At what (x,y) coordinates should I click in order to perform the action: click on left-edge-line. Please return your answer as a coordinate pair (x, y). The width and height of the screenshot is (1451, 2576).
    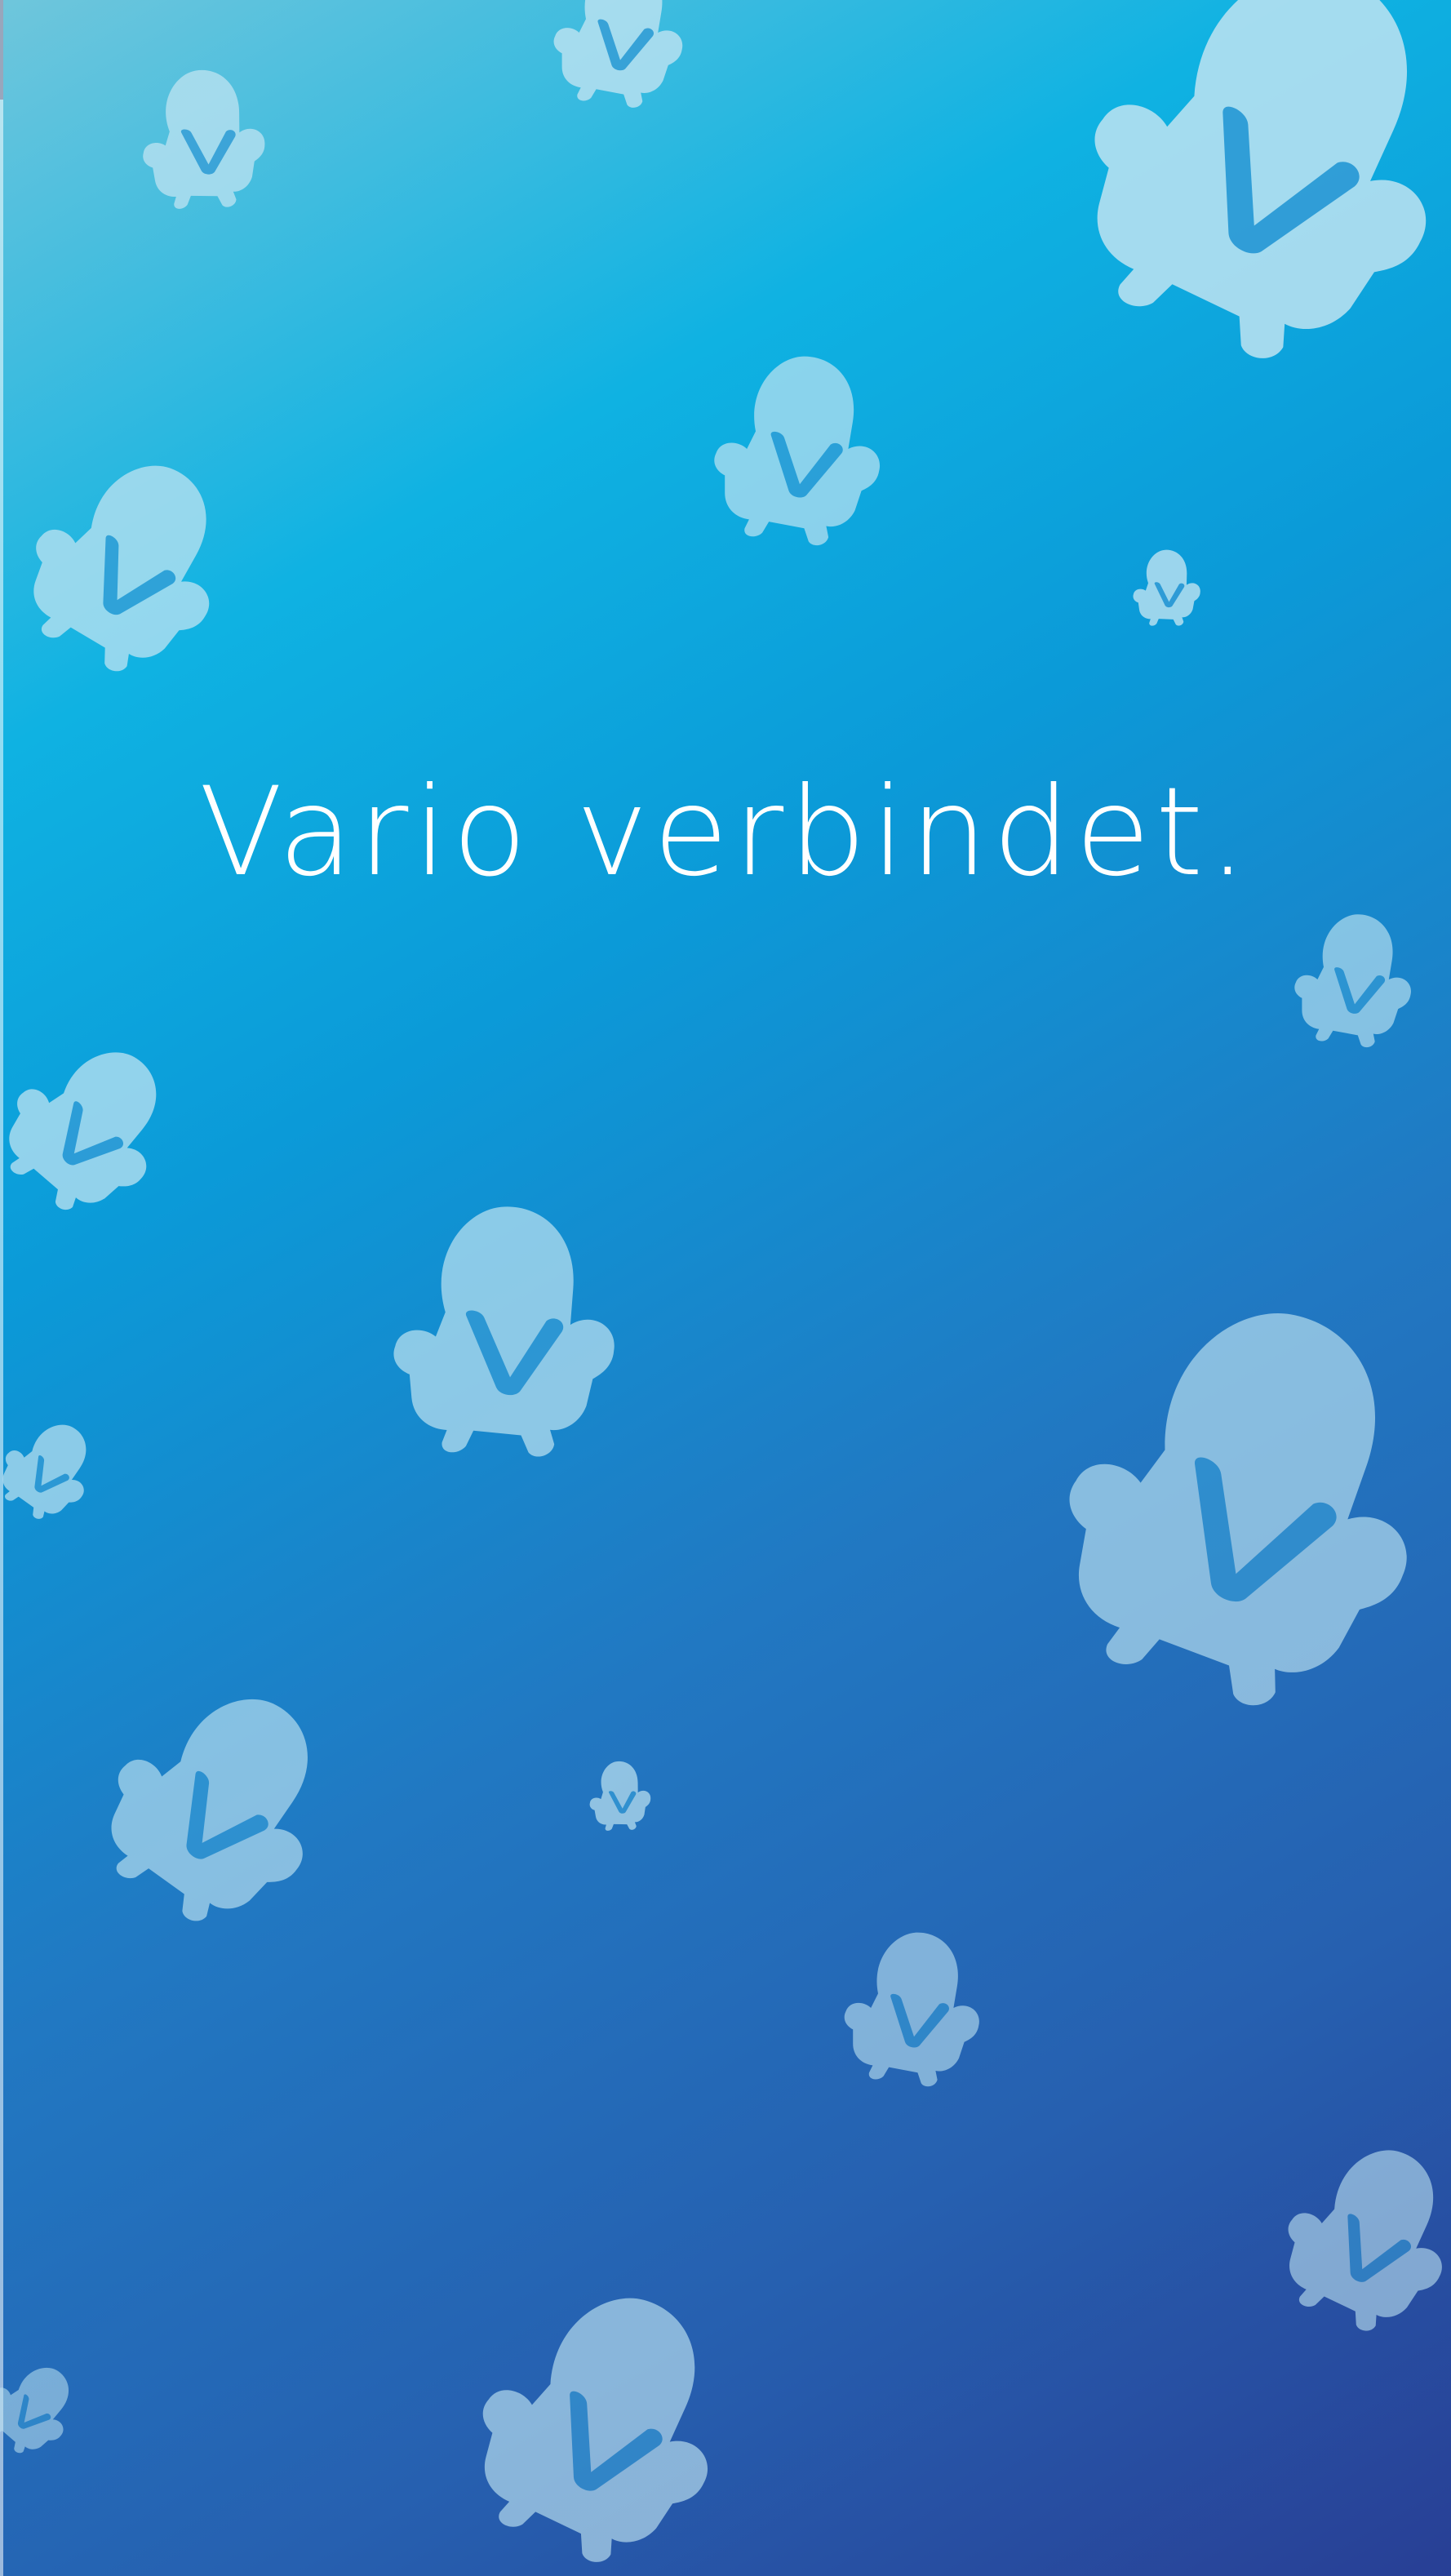
    Looking at the image, I should click on (1, 1288).